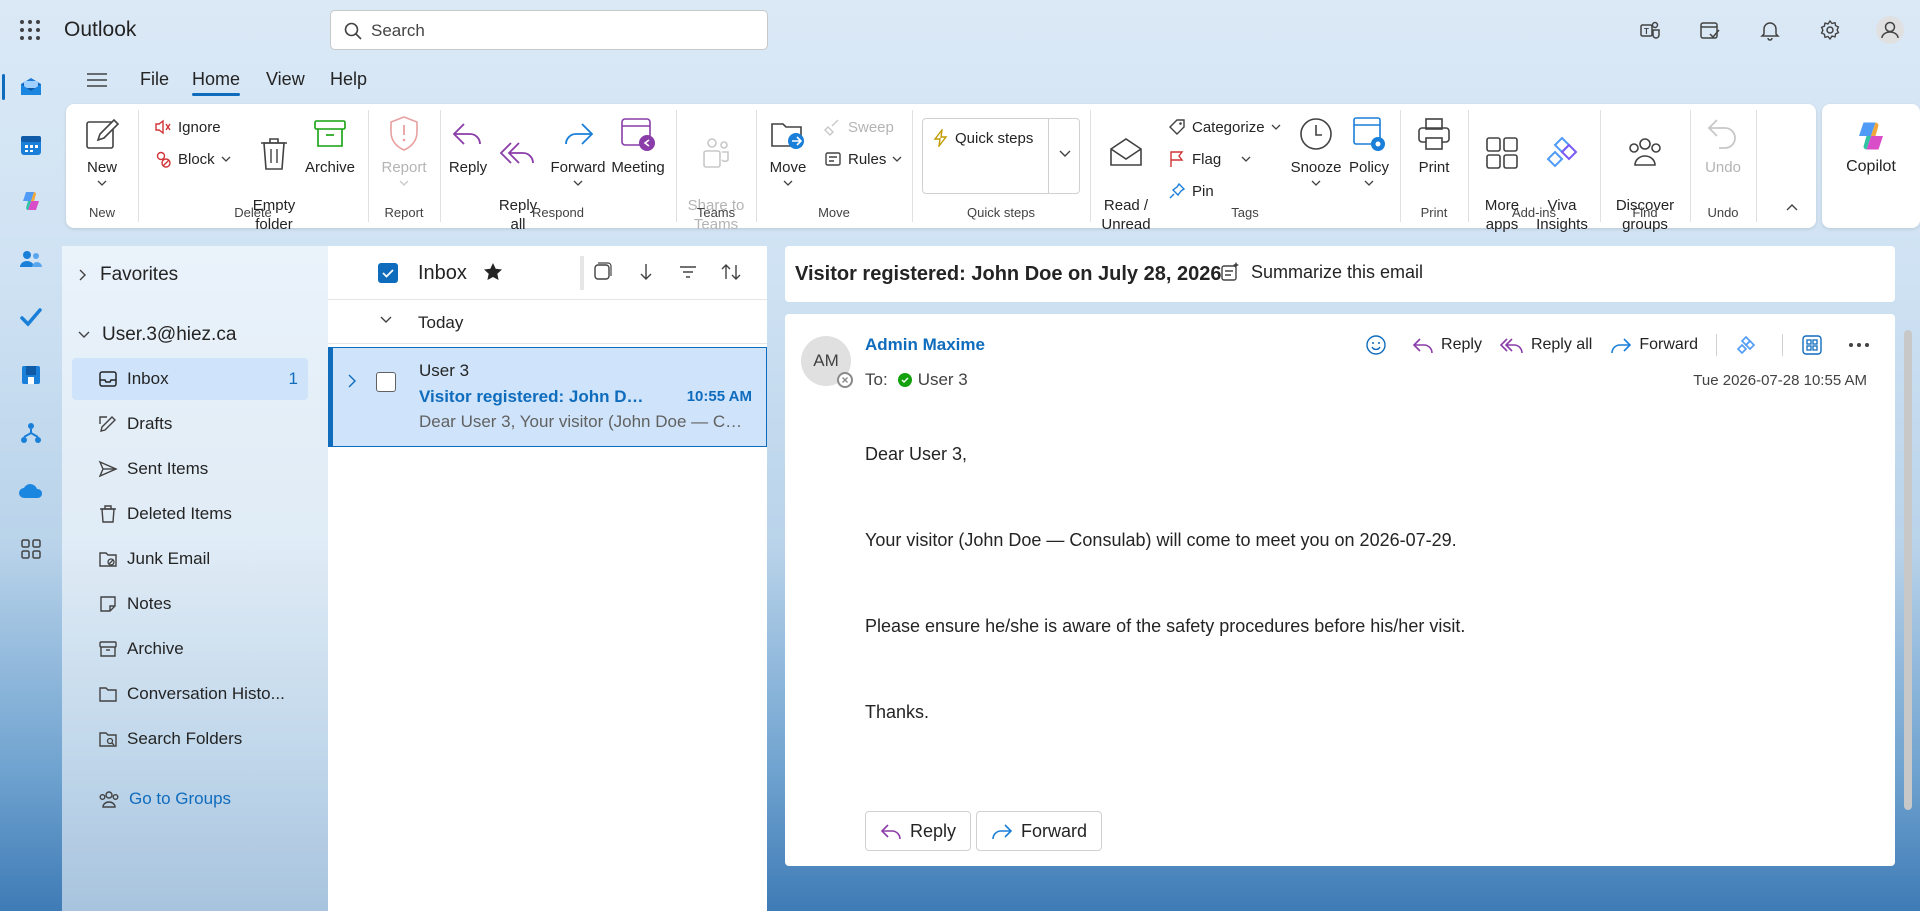 This screenshot has width=1920, height=911. What do you see at coordinates (1646, 31) in the screenshot?
I see `svg-text: T` at bounding box center [1646, 31].